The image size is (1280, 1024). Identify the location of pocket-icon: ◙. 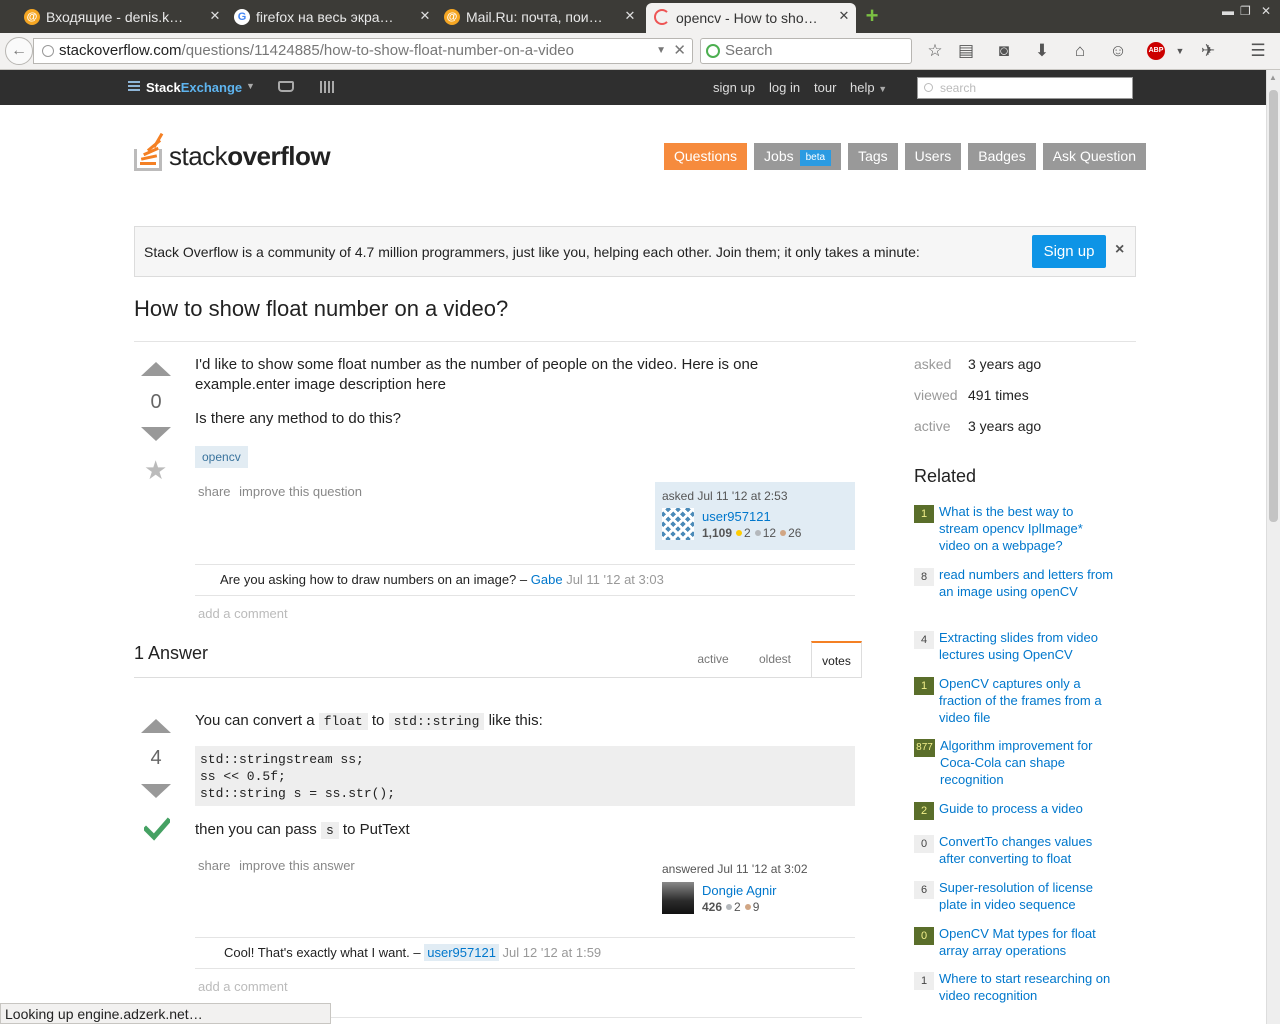
(1004, 51).